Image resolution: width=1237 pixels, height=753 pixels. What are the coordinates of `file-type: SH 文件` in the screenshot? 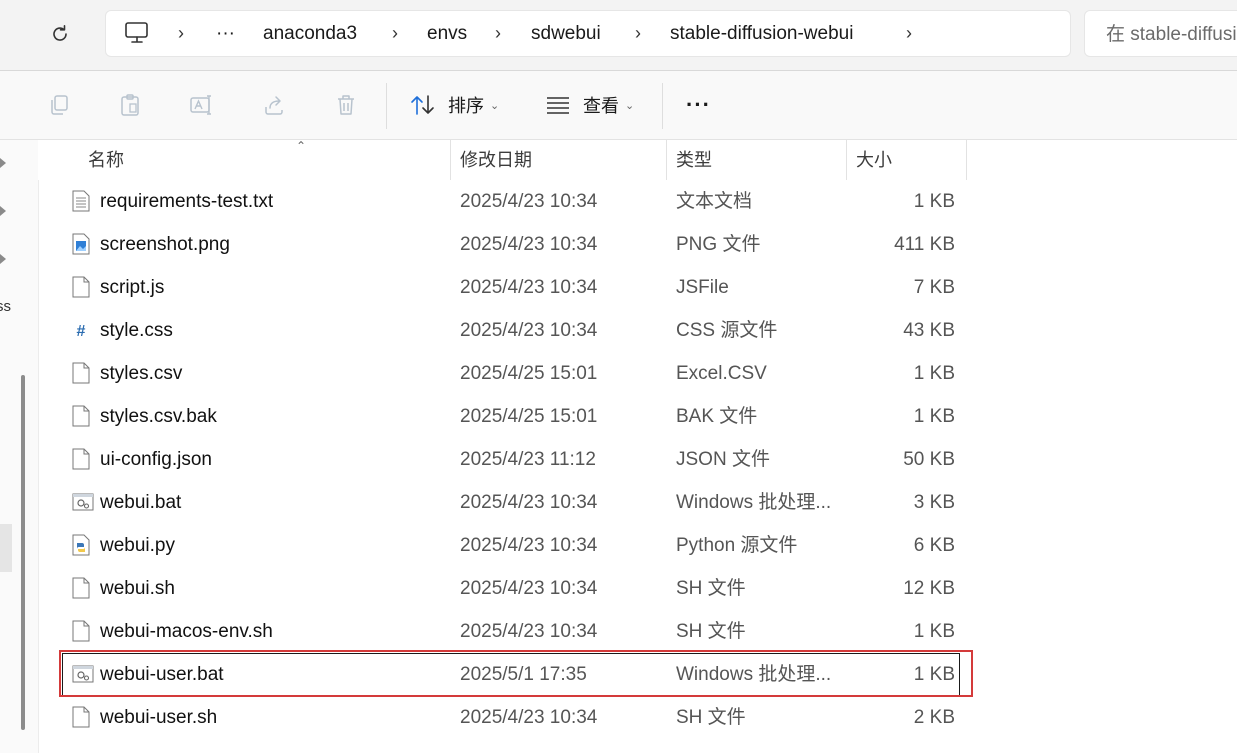 It's located at (711, 631).